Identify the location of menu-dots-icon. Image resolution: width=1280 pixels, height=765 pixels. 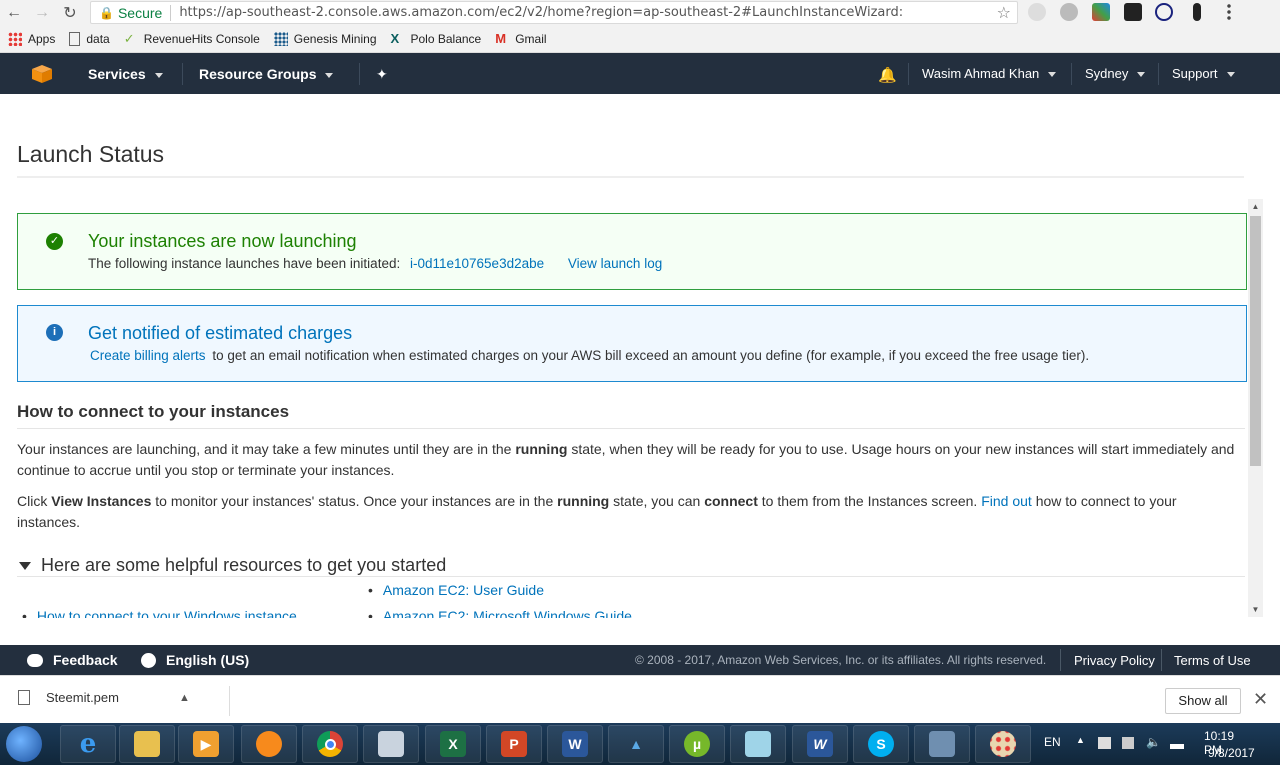
(1229, 12).